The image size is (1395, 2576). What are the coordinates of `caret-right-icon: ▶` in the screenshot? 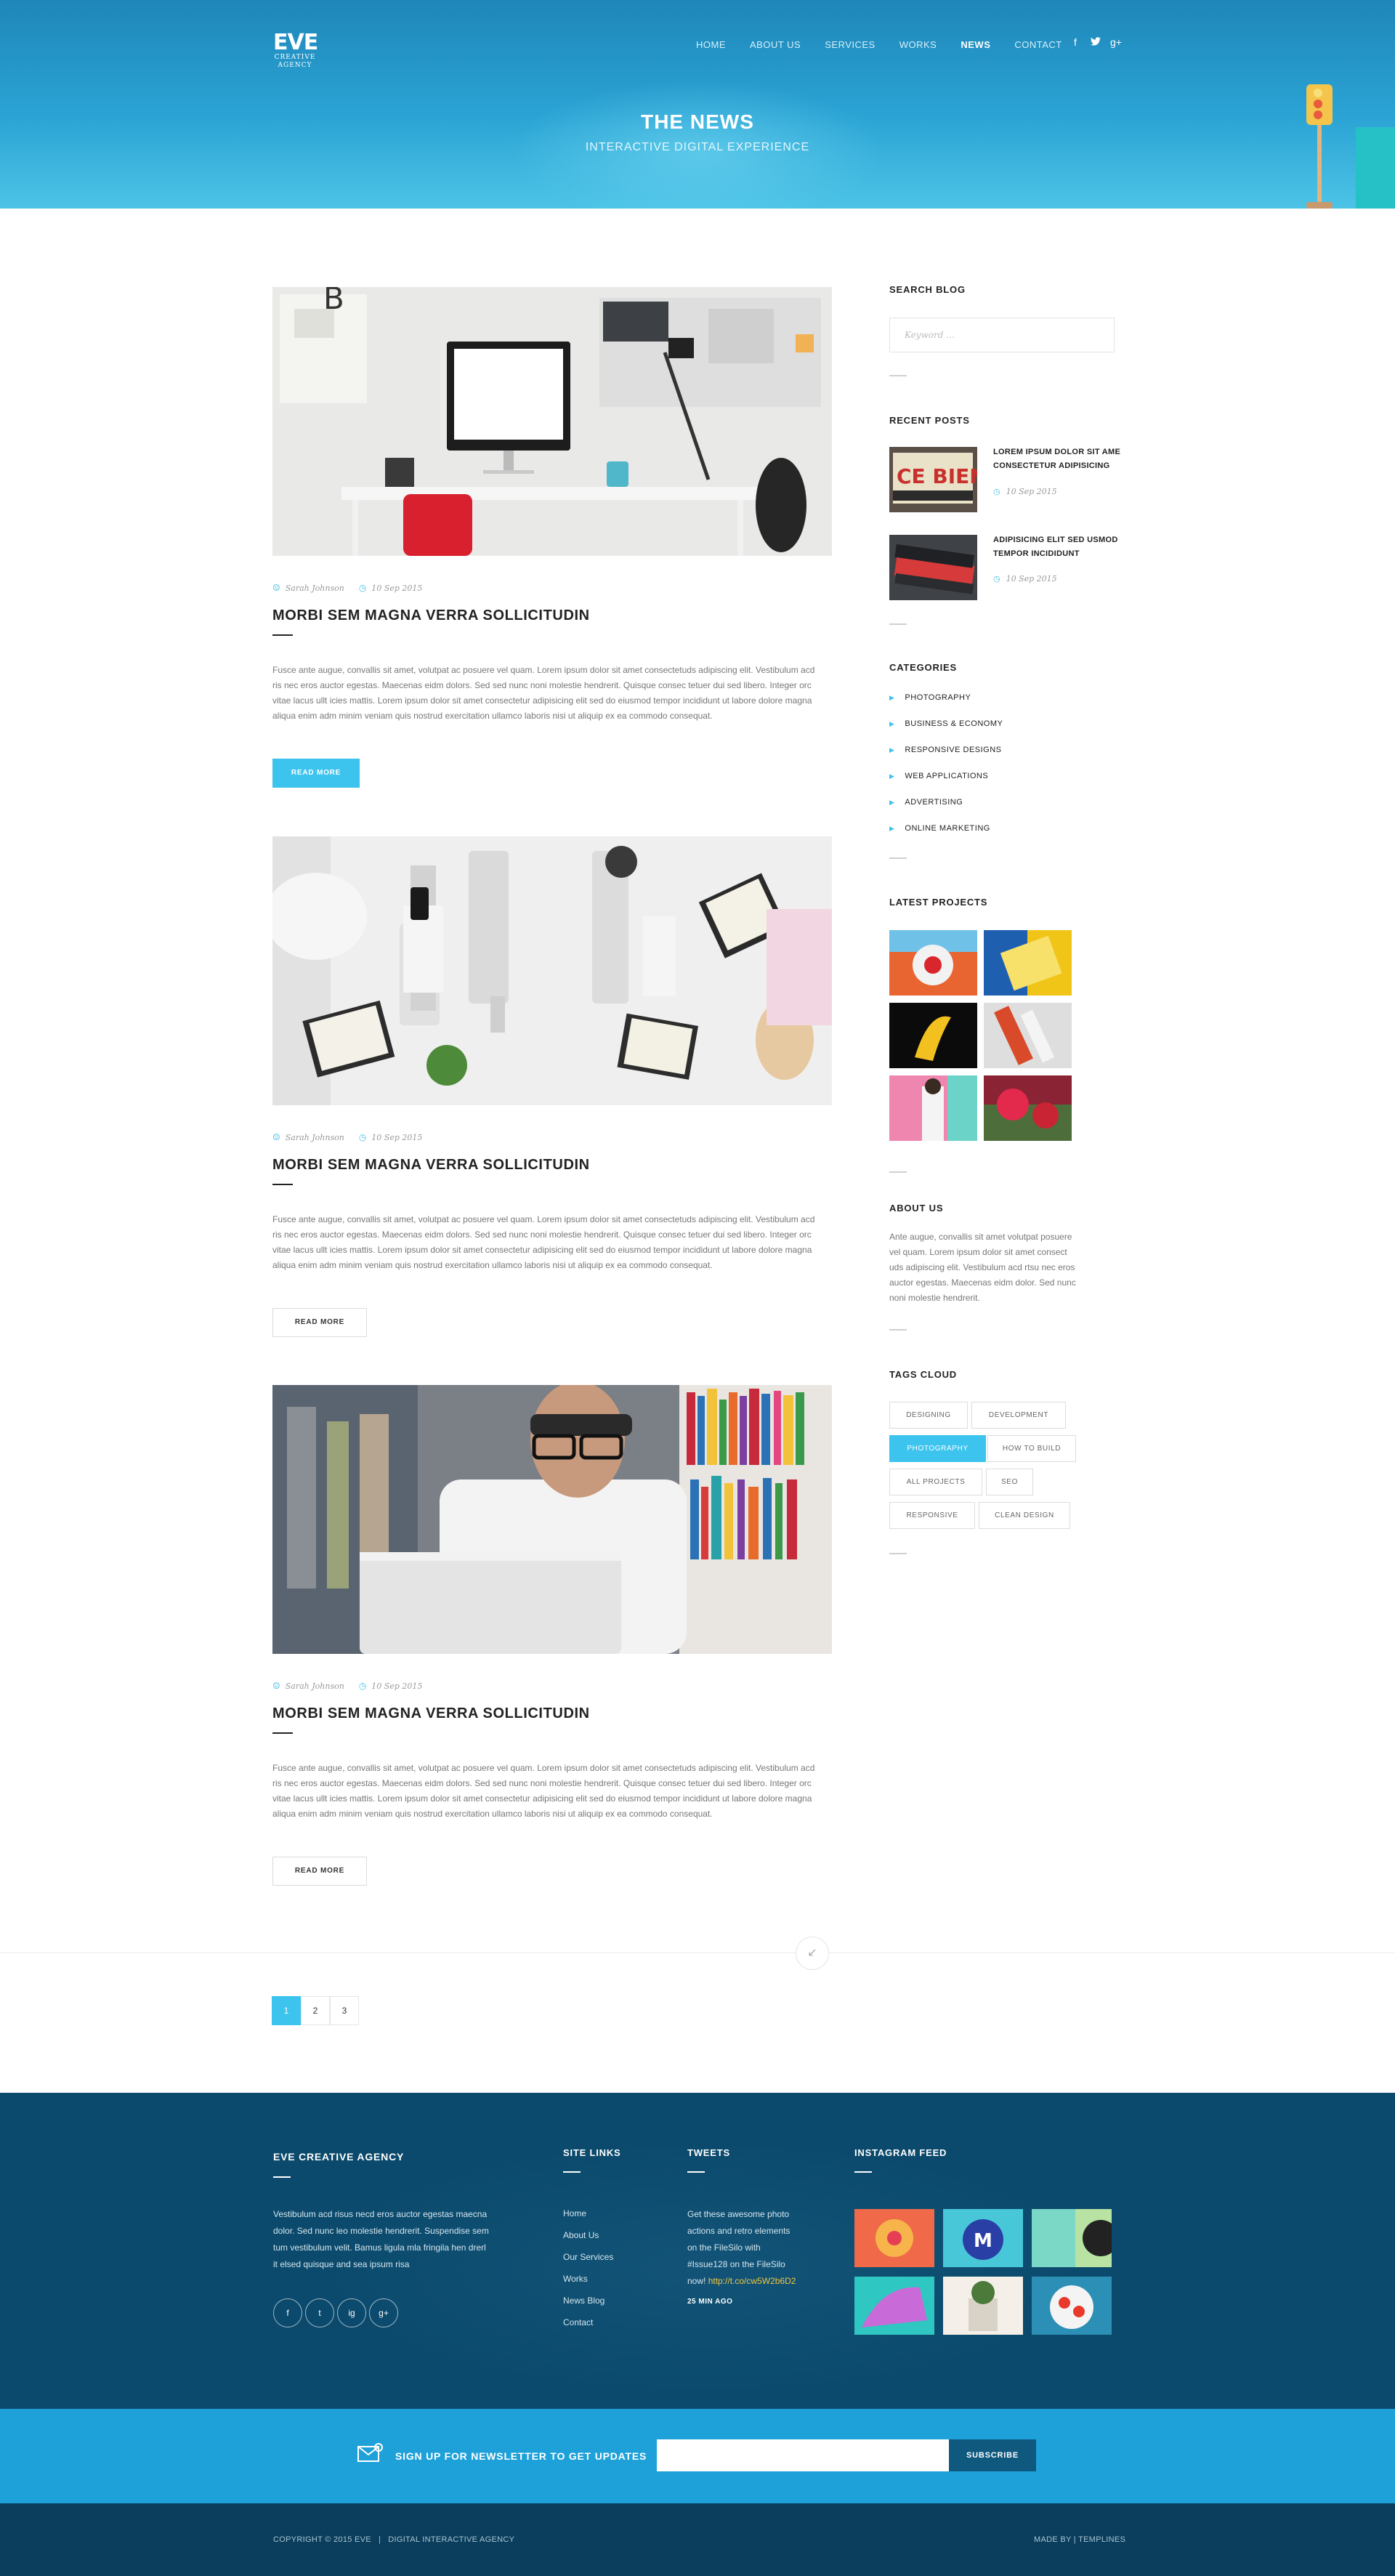 It's located at (892, 723).